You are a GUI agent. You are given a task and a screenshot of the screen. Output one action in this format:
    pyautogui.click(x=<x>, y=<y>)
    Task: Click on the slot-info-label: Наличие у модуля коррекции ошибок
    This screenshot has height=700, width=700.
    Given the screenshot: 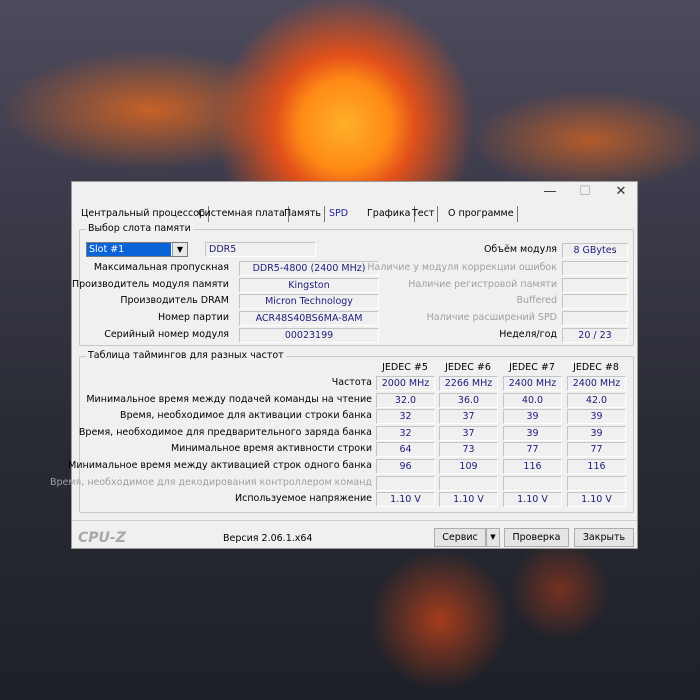 What is the action you would take?
    pyautogui.click(x=462, y=267)
    